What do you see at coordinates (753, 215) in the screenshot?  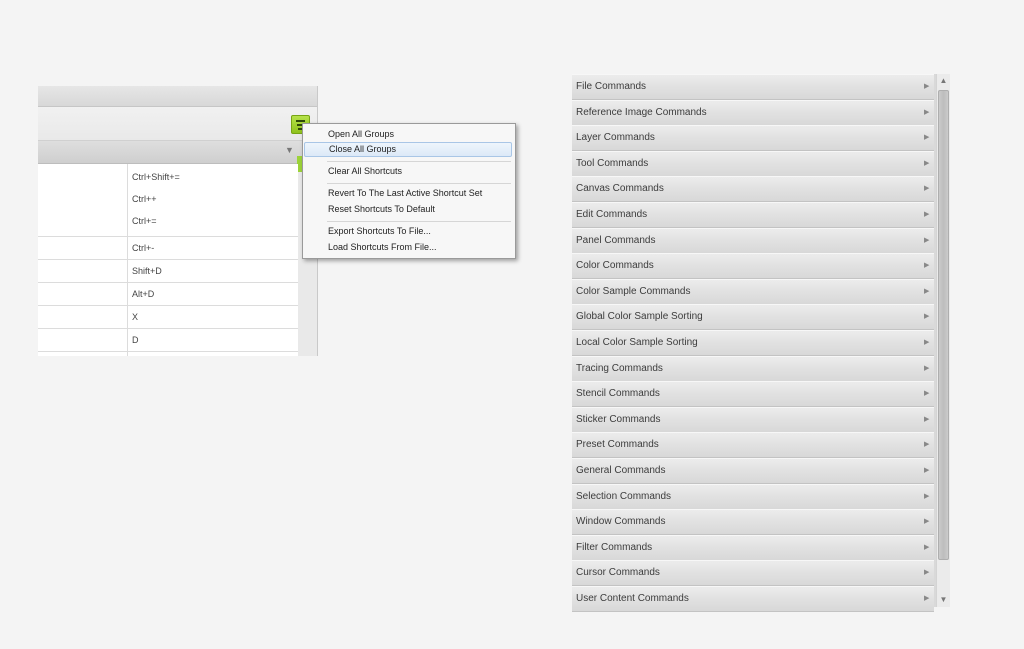 I see `command-group-row: Edit Commands ▶` at bounding box center [753, 215].